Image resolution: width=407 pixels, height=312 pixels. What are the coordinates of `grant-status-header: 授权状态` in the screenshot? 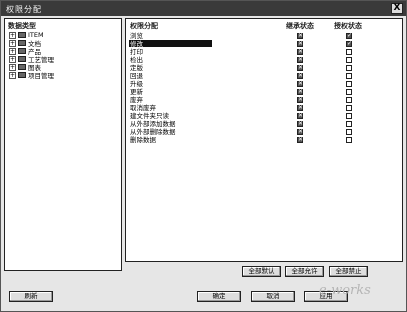 It's located at (348, 26).